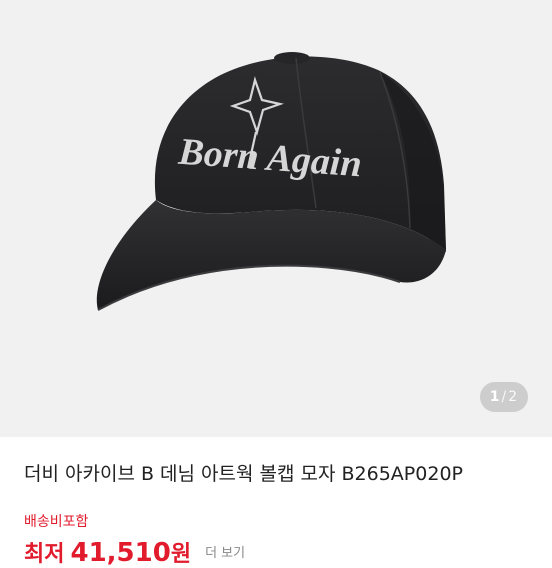 The width and height of the screenshot is (552, 568). What do you see at coordinates (44, 554) in the screenshot?
I see `price-label: 최저` at bounding box center [44, 554].